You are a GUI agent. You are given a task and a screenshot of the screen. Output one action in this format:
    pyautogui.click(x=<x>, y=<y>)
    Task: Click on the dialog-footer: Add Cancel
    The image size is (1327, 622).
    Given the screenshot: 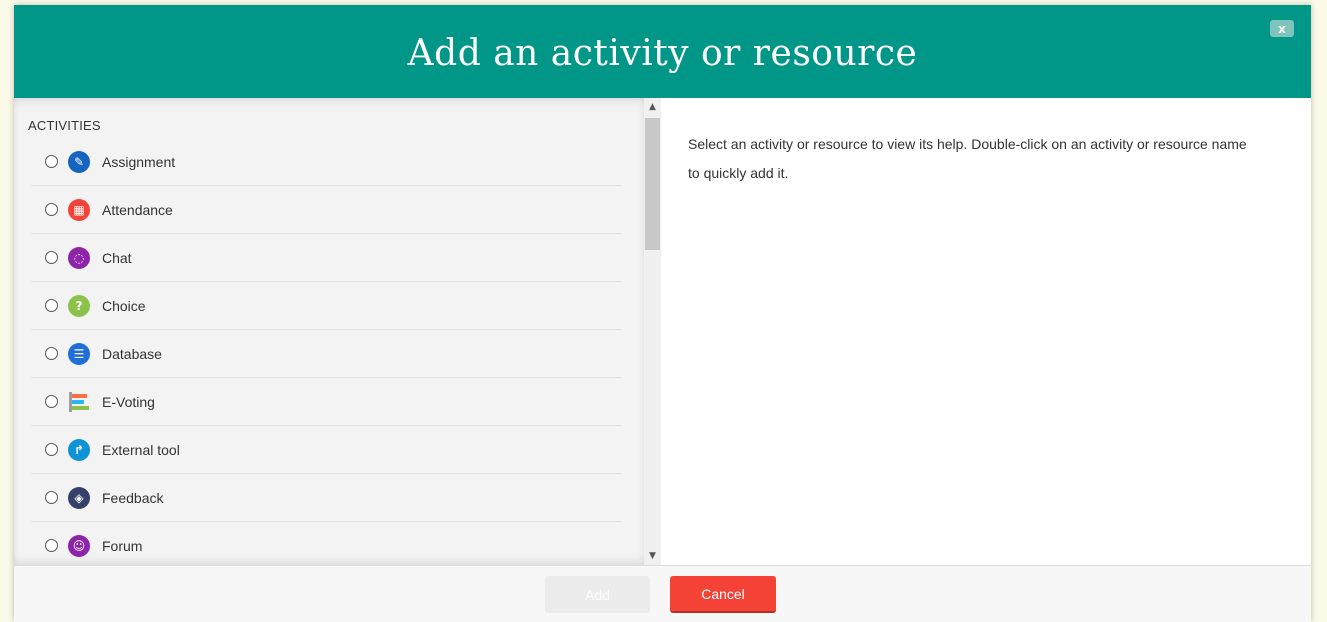 What is the action you would take?
    pyautogui.click(x=662, y=593)
    